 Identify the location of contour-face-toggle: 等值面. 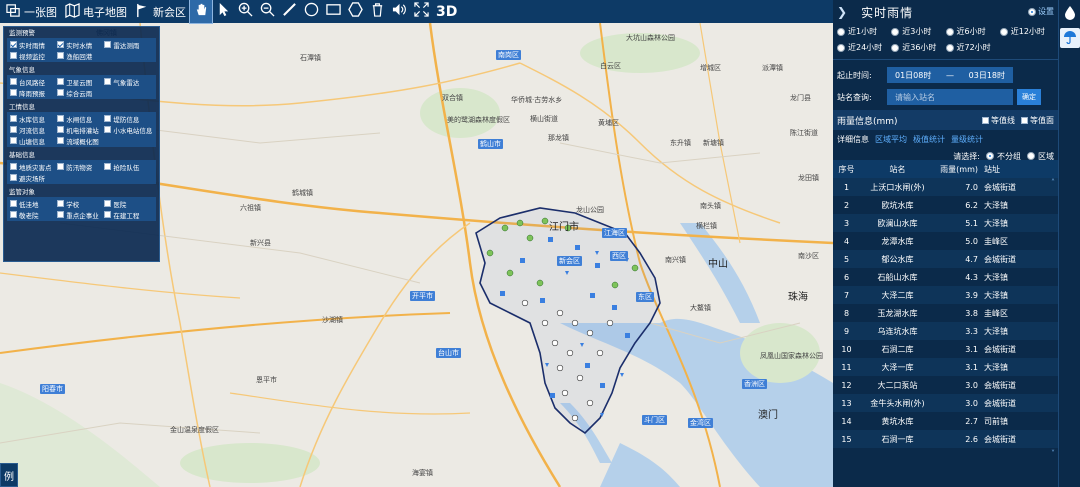
(1037, 120).